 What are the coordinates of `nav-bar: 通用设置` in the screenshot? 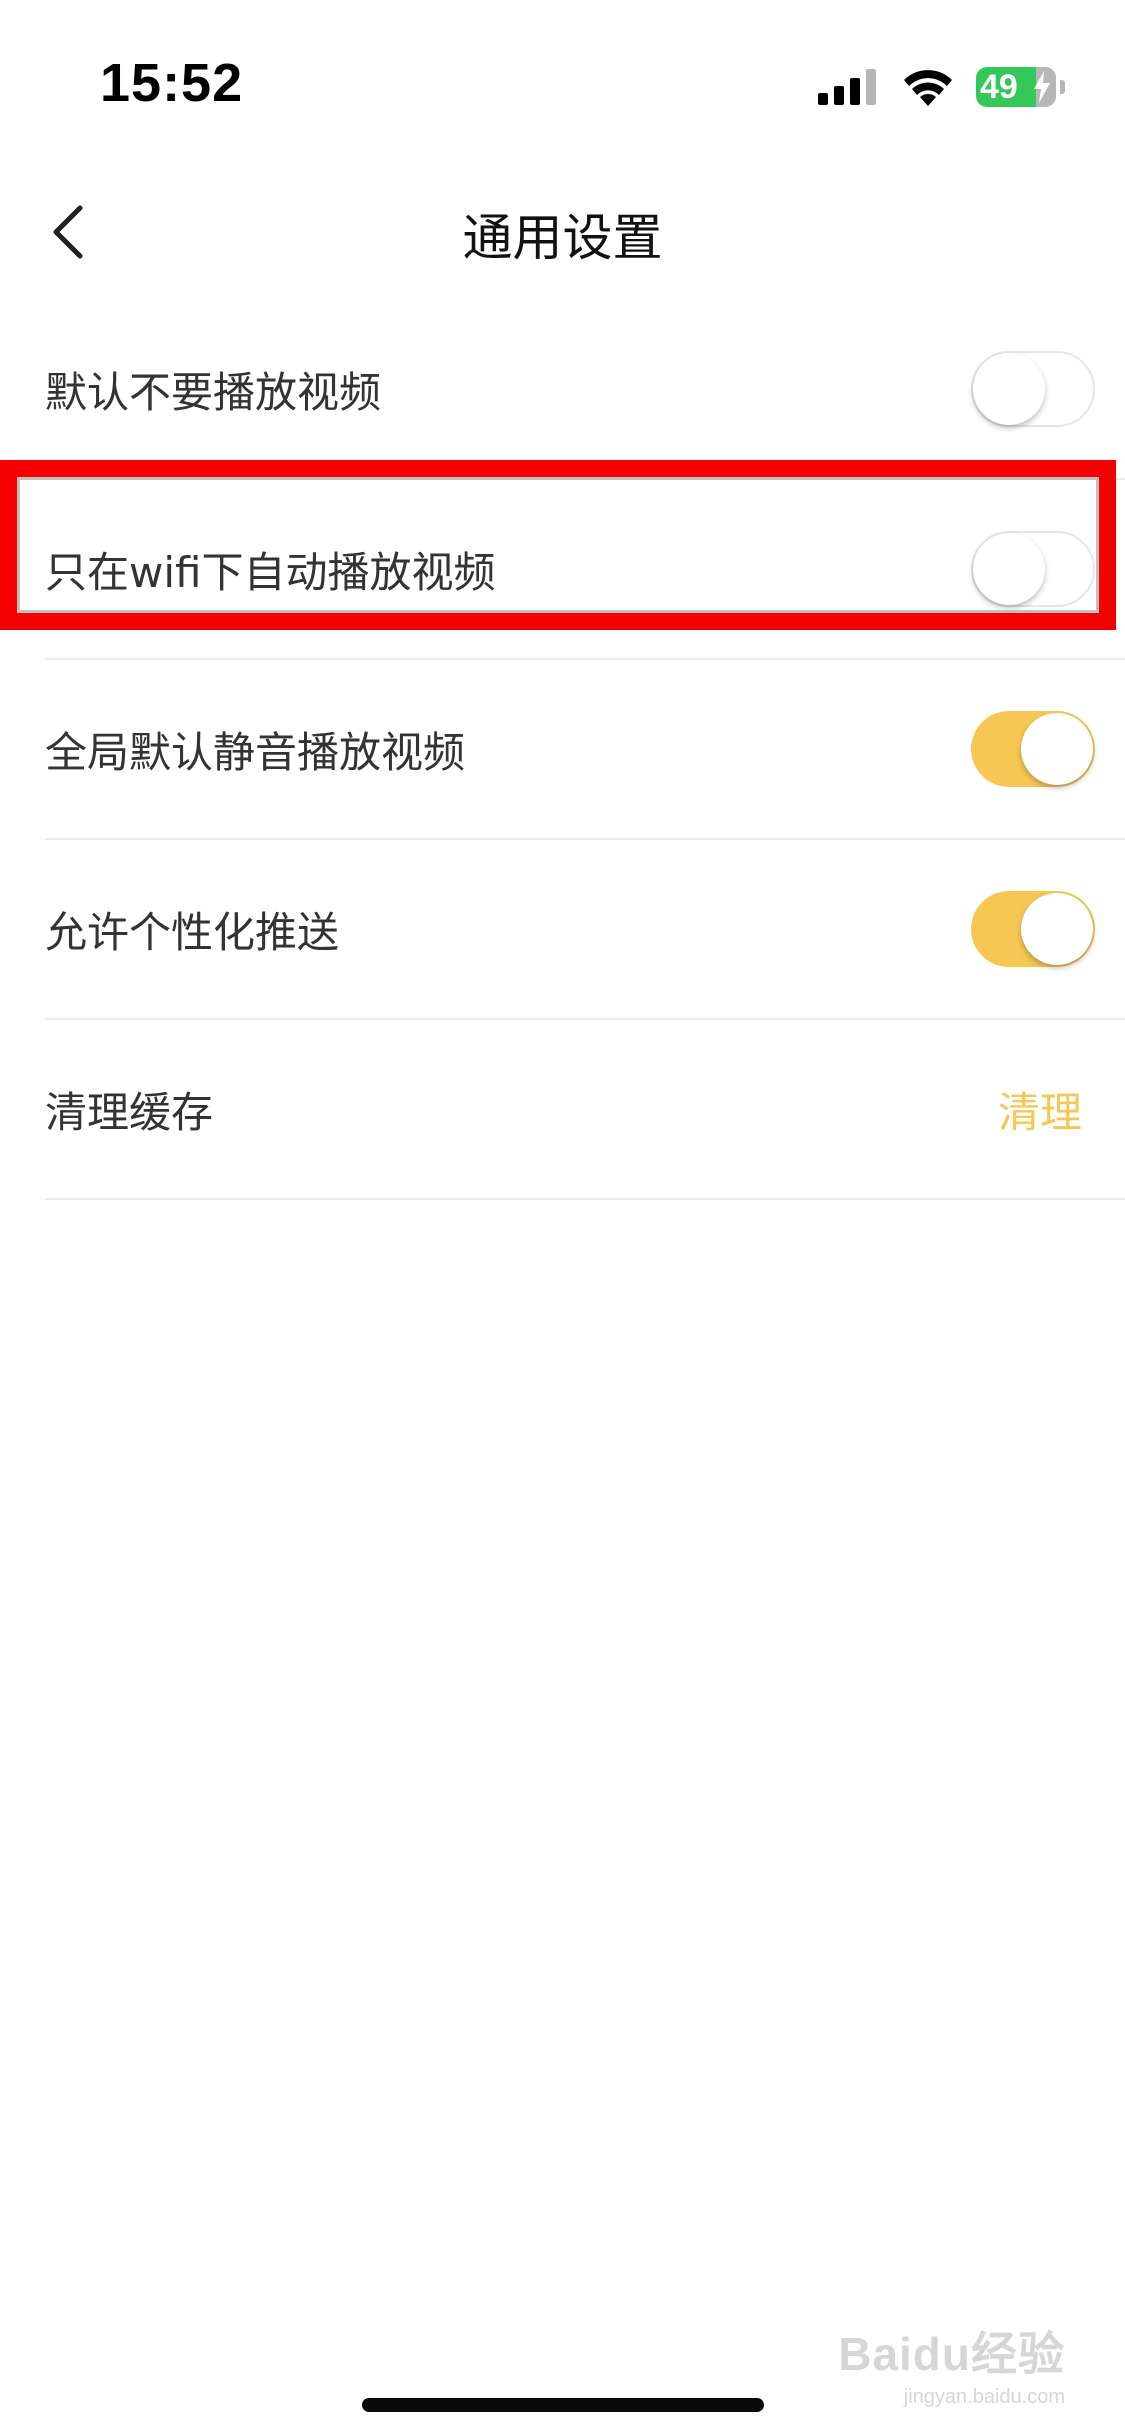 It's located at (562, 245).